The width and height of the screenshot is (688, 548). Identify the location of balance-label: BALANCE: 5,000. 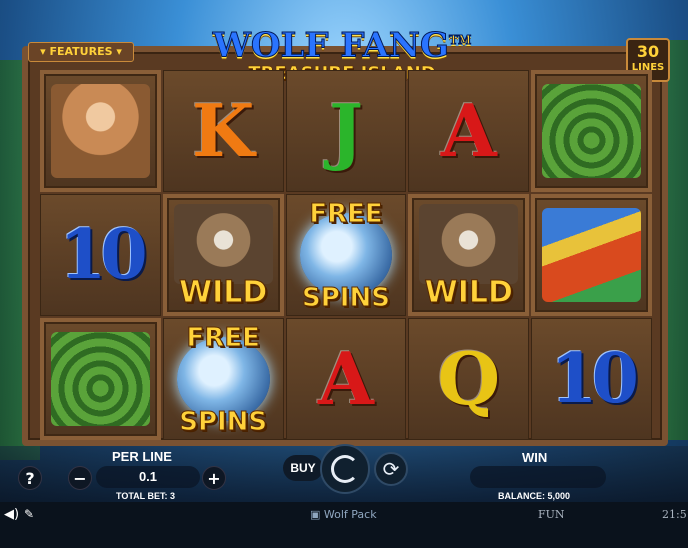
(534, 496).